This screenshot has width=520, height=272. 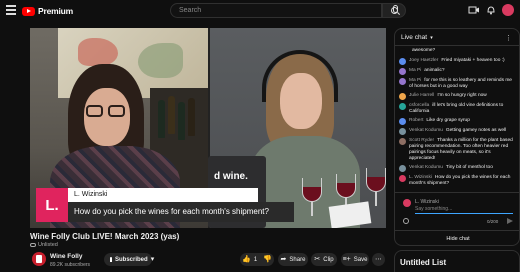 What do you see at coordinates (297, 259) in the screenshot?
I see `share-label: Share` at bounding box center [297, 259].